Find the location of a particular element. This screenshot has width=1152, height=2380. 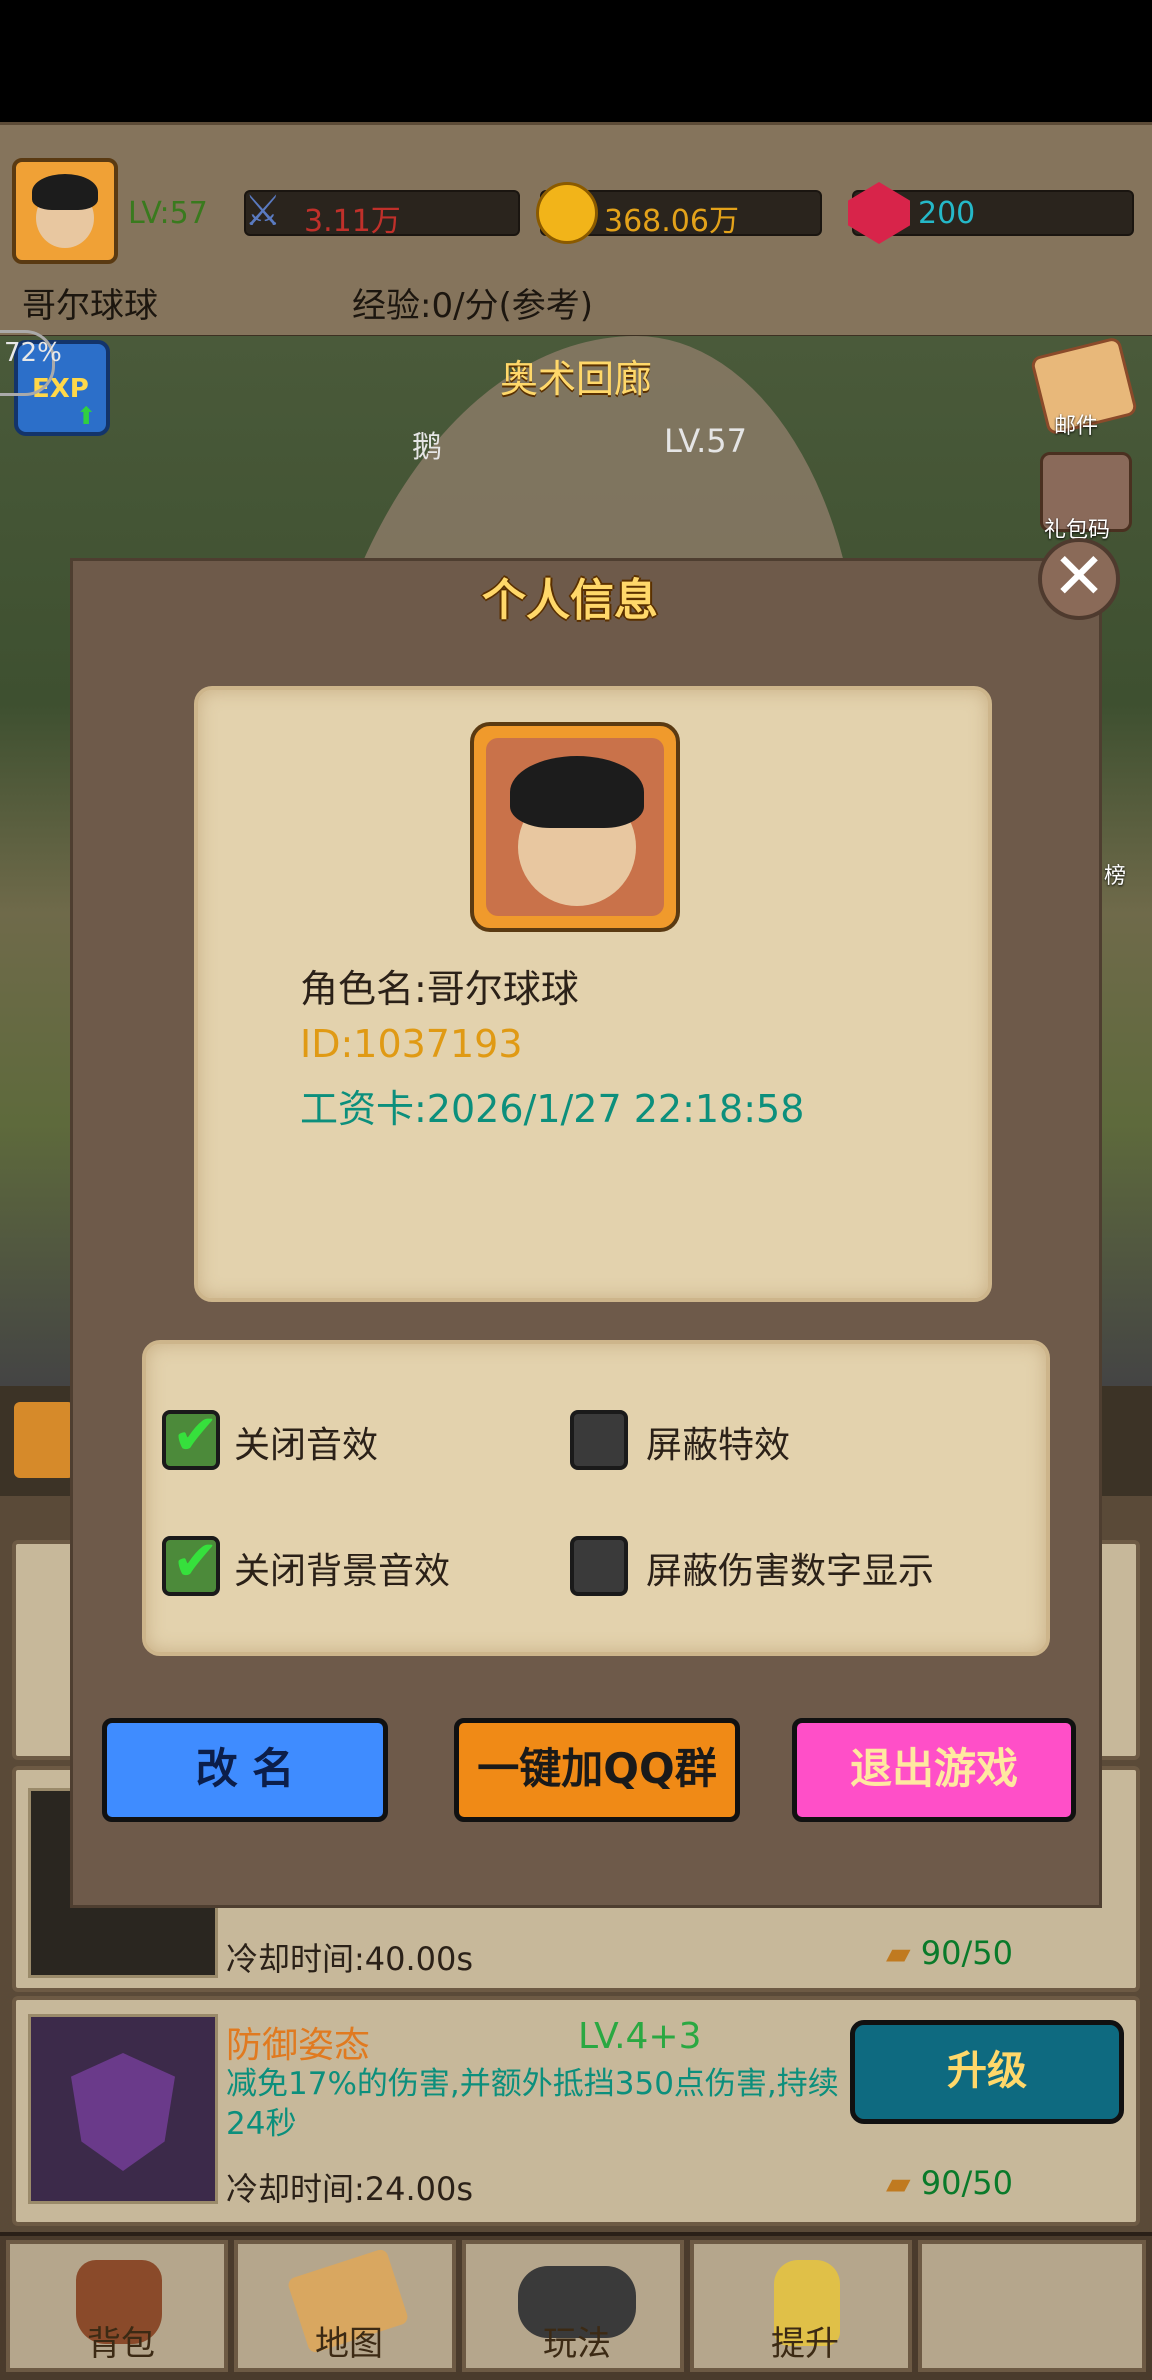

checkbox-hide-effects is located at coordinates (599, 1440).